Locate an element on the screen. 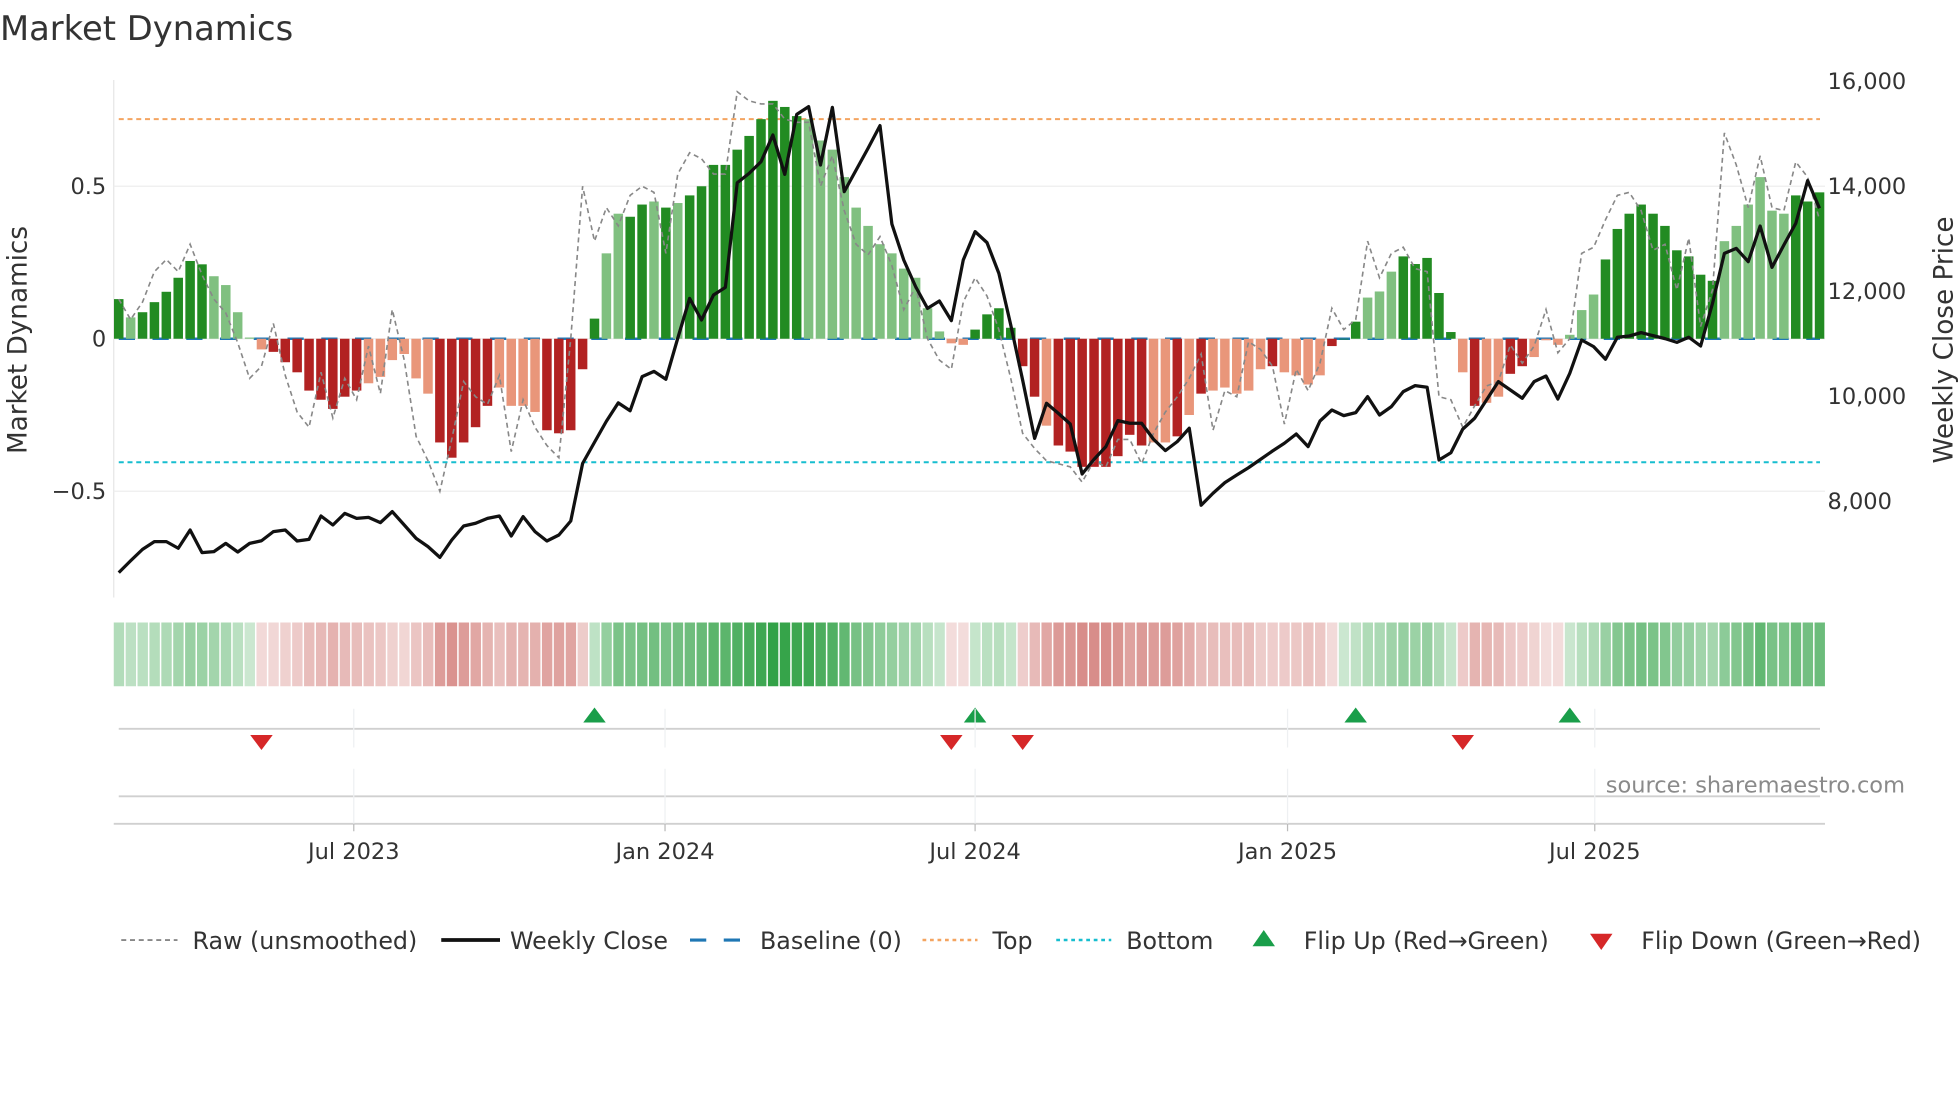 The width and height of the screenshot is (1960, 1102). y-axis-label: Market Dynamics is located at coordinates (18, 340).